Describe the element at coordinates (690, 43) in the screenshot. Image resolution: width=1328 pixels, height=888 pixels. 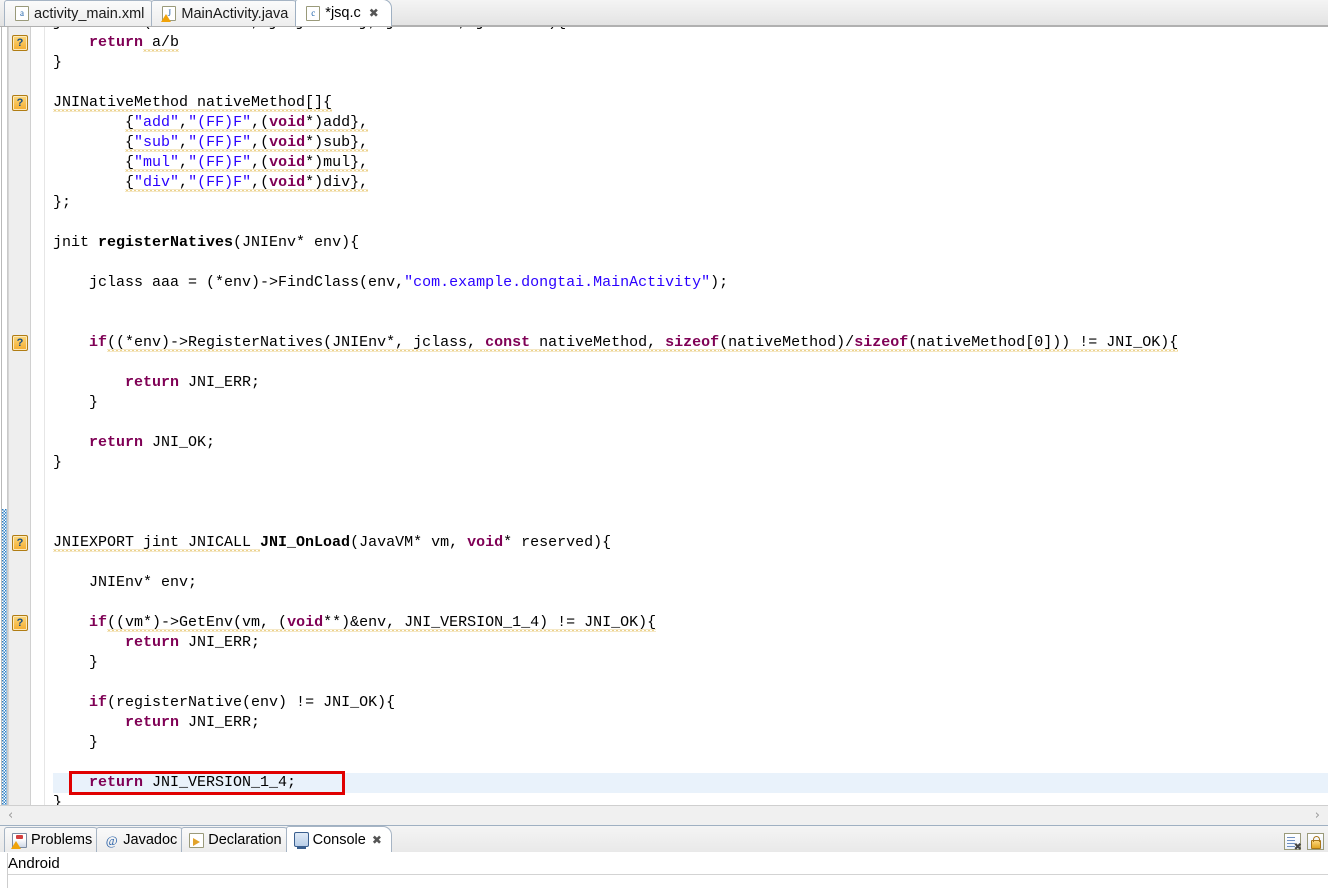
I see `code-line: return a/b` at that location.